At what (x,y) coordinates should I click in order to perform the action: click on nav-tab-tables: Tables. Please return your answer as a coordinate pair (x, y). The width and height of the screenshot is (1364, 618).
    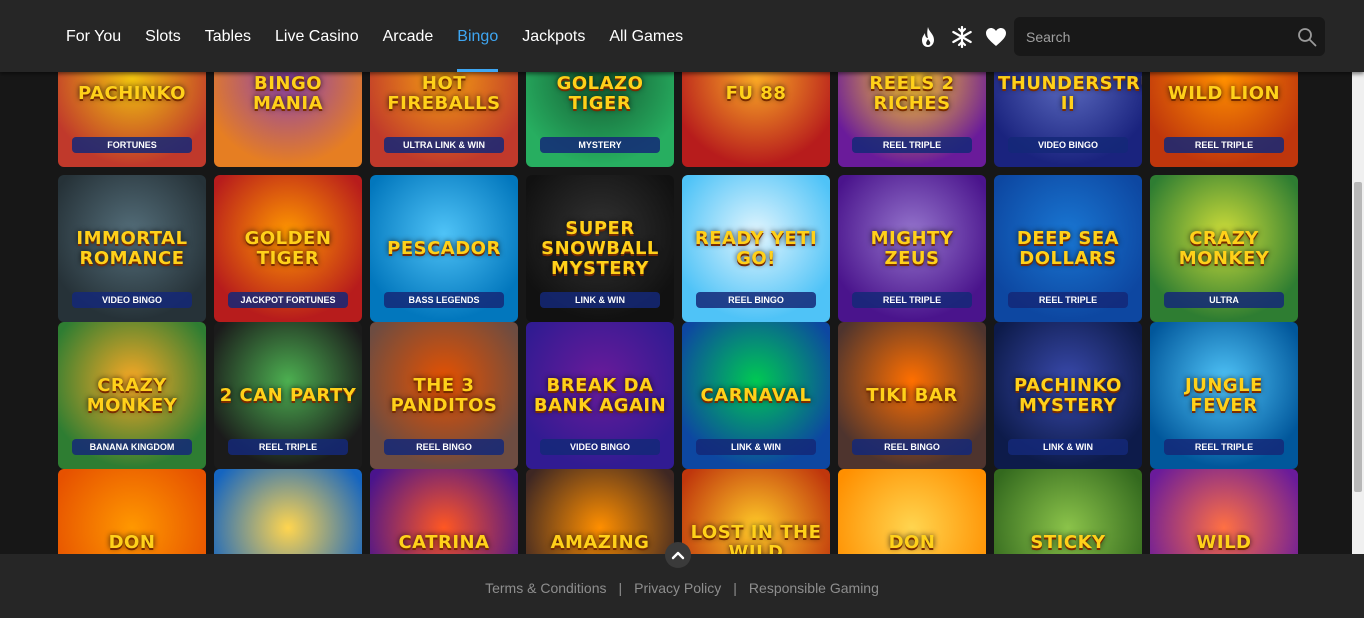
    Looking at the image, I should click on (228, 36).